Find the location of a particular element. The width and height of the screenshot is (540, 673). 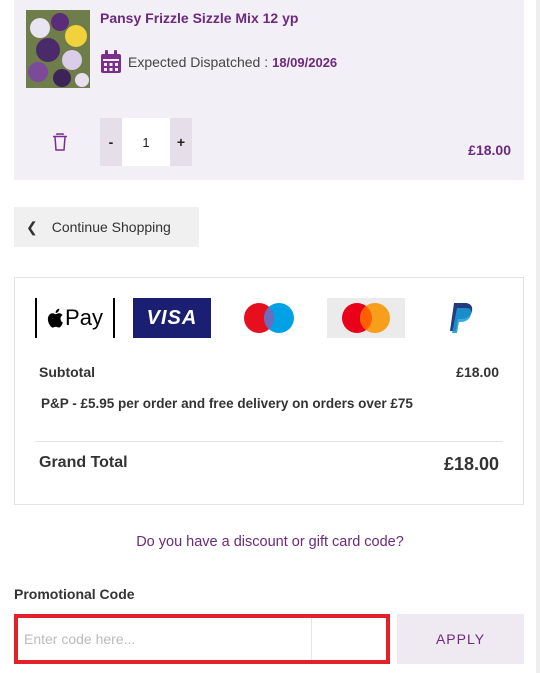

apple-pay-logo: Pay is located at coordinates (75, 318).